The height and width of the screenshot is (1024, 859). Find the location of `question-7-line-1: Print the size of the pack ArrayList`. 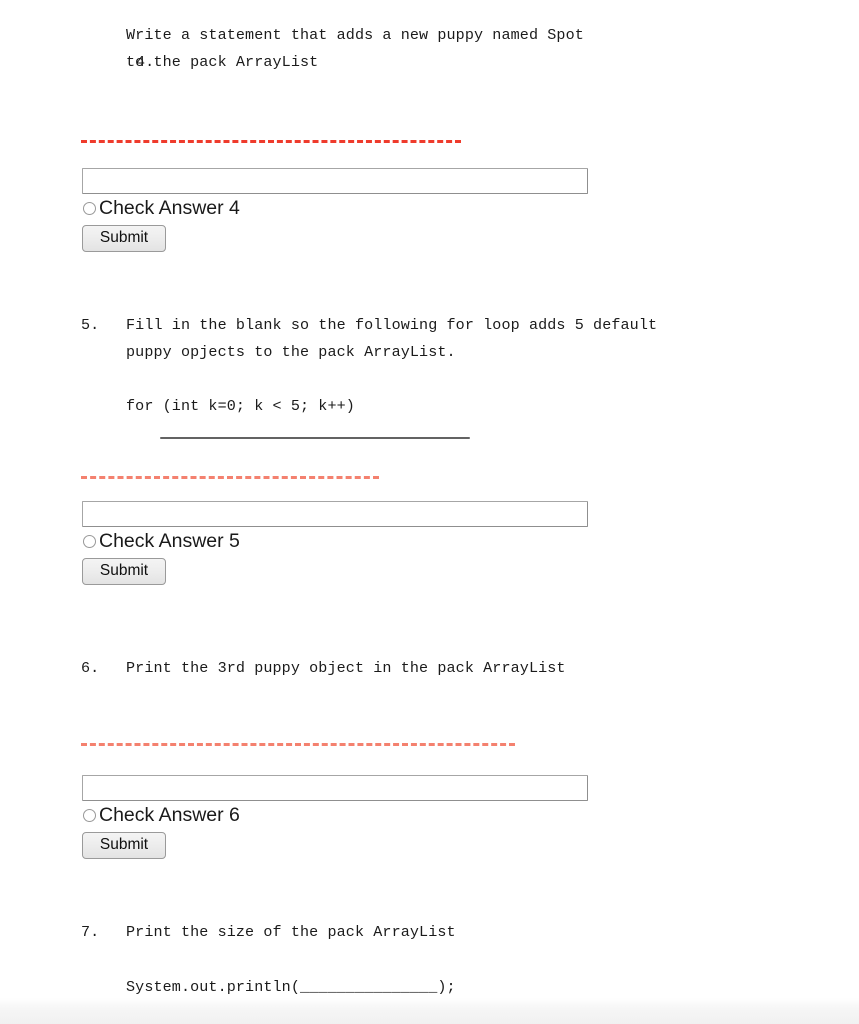

question-7-line-1: Print the size of the pack ArrayList is located at coordinates (291, 932).